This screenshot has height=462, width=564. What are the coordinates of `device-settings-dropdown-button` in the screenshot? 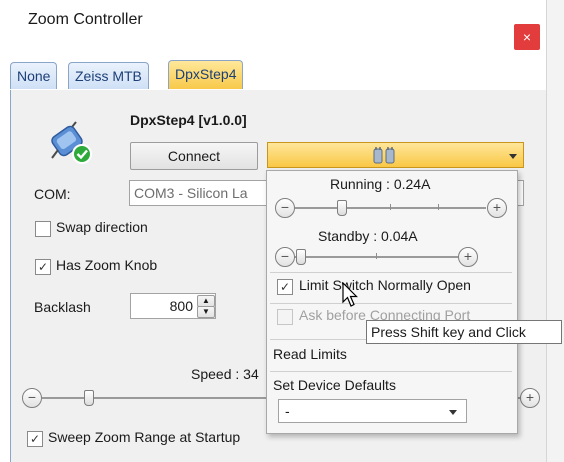 It's located at (395, 155).